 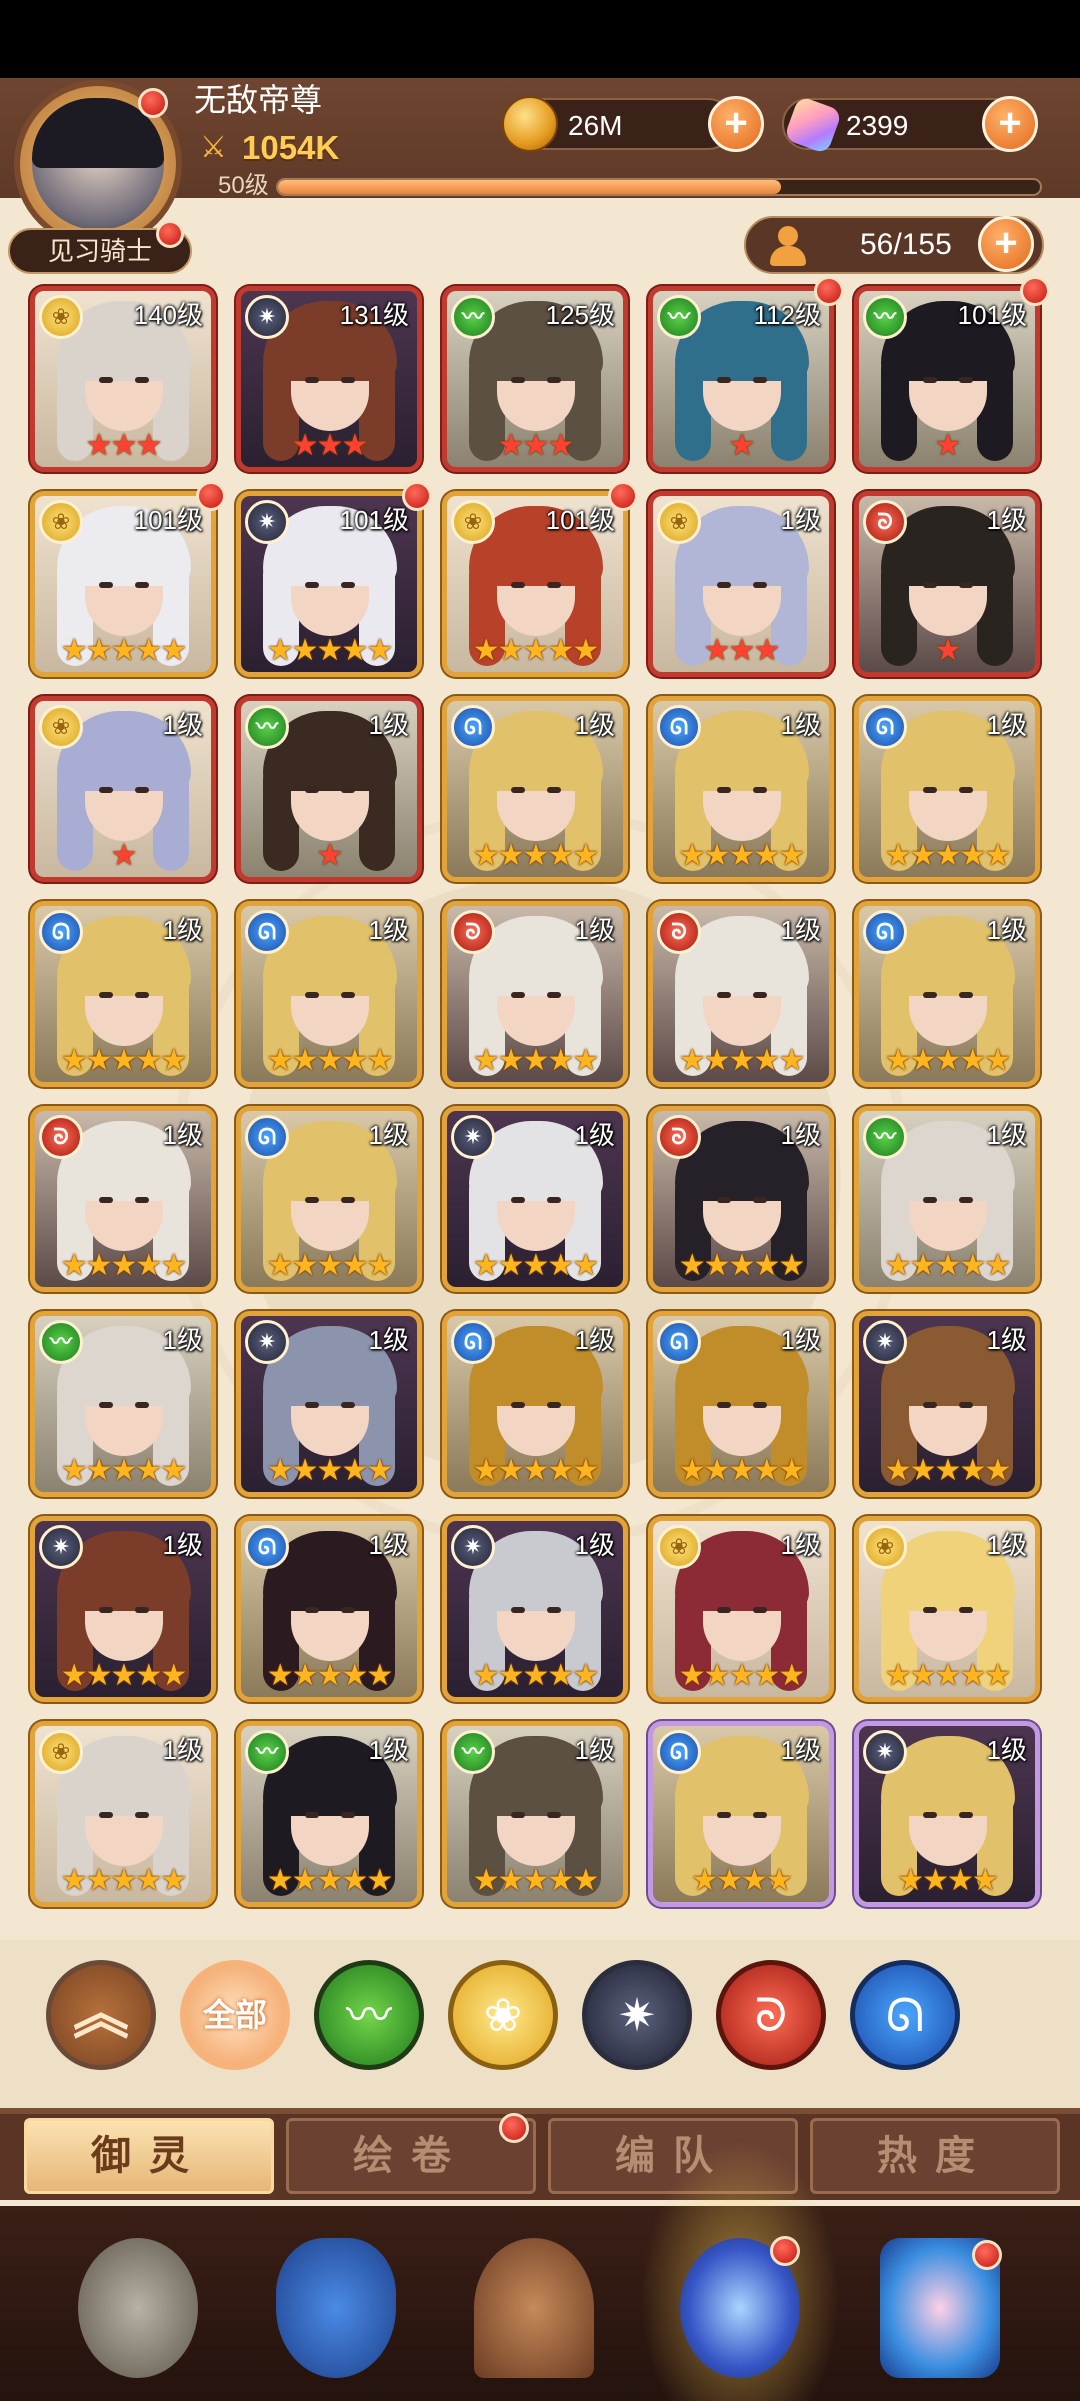 I want to click on hero-stars: ★★★, so click(x=330, y=445).